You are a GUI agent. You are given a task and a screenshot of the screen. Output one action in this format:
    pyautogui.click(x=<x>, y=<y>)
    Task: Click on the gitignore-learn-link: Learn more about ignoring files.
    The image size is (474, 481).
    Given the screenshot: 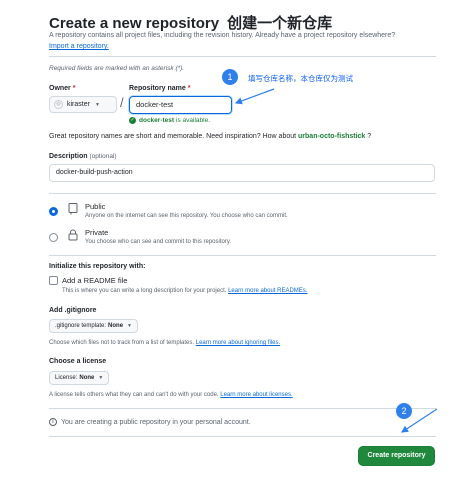 What is the action you would take?
    pyautogui.click(x=238, y=343)
    